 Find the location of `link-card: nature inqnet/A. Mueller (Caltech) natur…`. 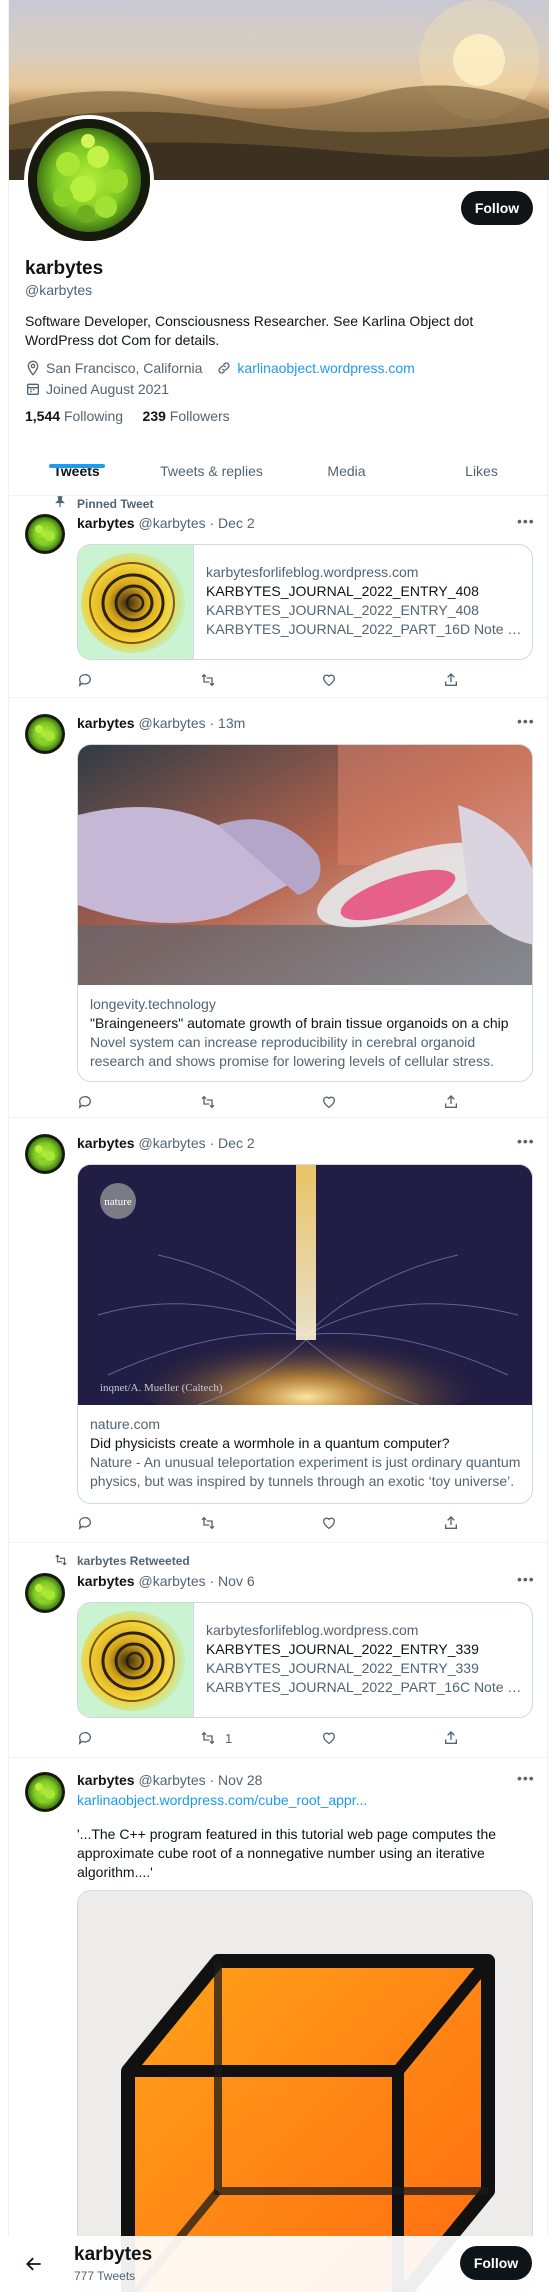

link-card: nature inqnet/A. Mueller (Caltech) natur… is located at coordinates (305, 1334).